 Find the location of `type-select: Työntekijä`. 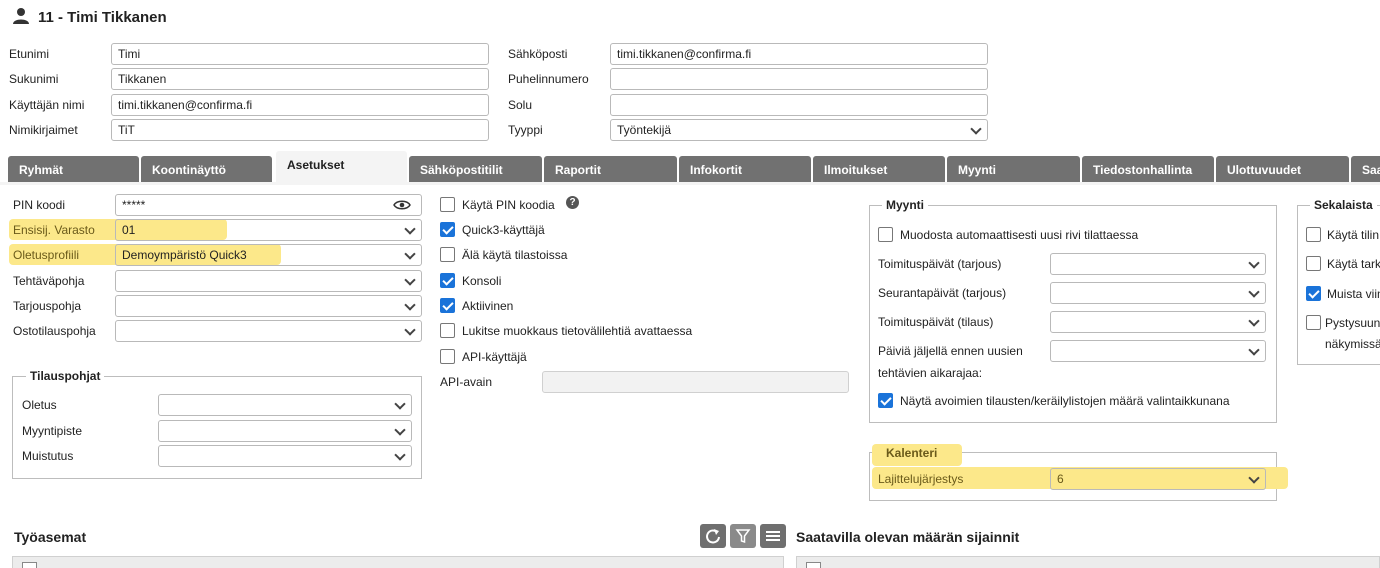

type-select: Työntekijä is located at coordinates (799, 130).